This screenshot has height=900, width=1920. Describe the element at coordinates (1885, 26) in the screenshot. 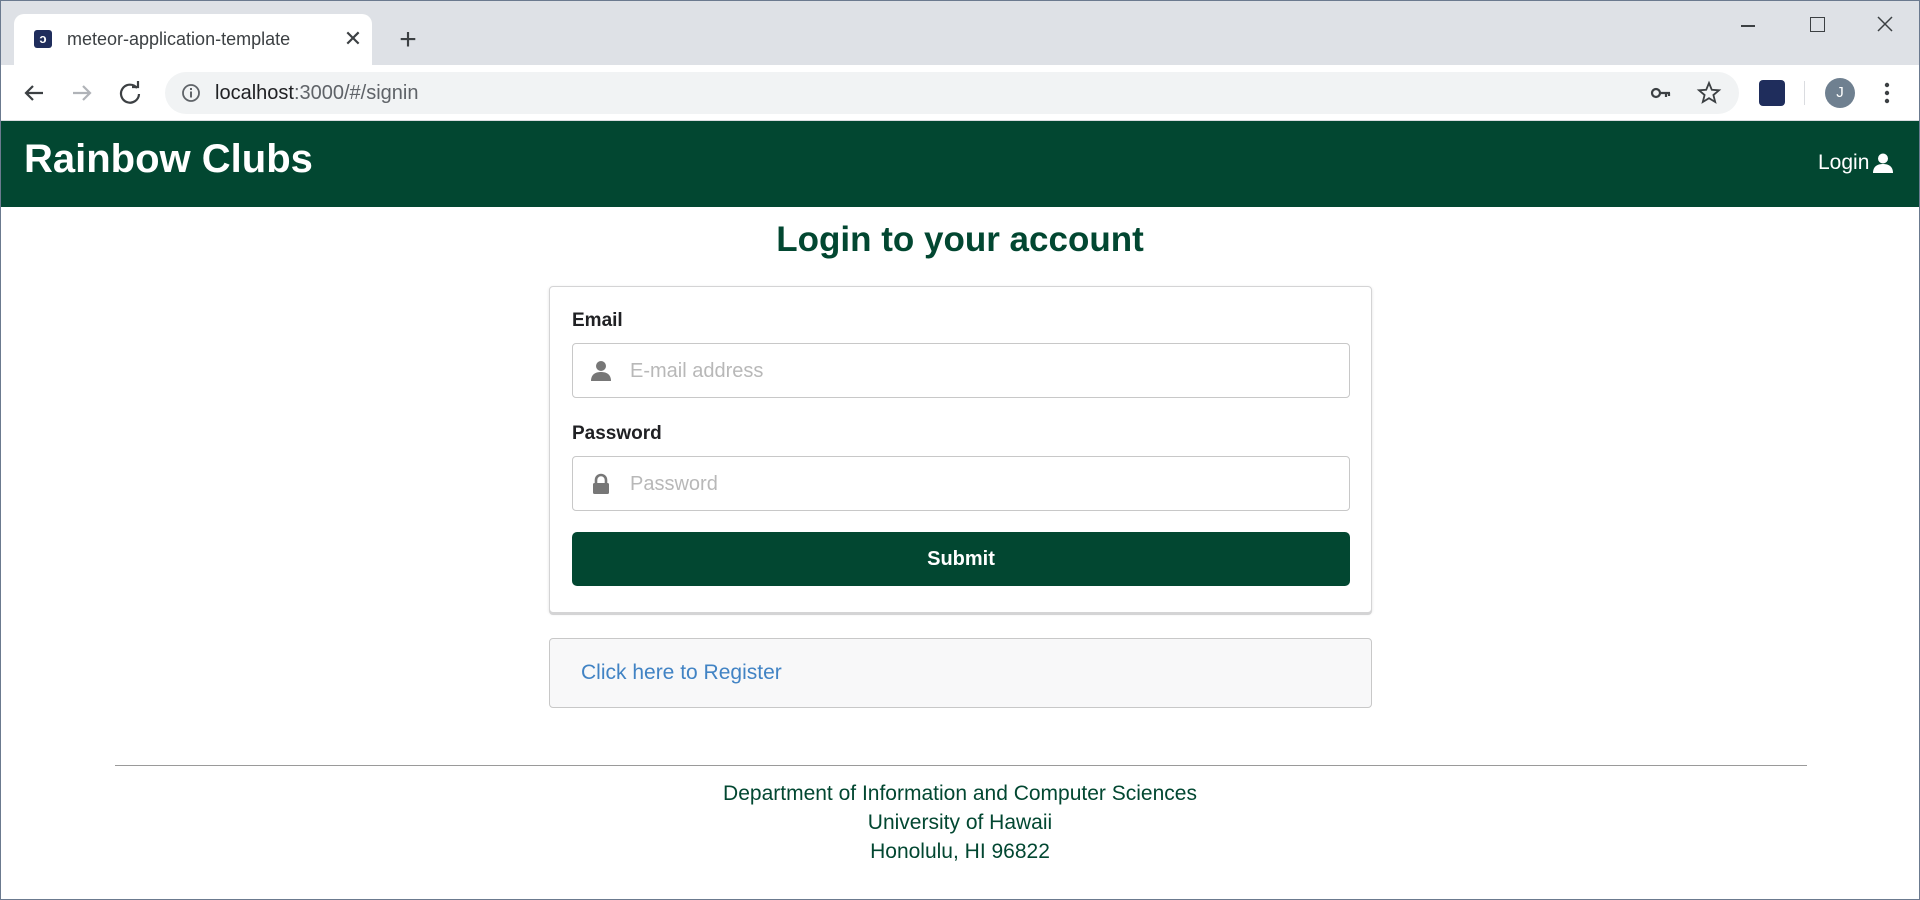

I see `window-close-icon` at that location.